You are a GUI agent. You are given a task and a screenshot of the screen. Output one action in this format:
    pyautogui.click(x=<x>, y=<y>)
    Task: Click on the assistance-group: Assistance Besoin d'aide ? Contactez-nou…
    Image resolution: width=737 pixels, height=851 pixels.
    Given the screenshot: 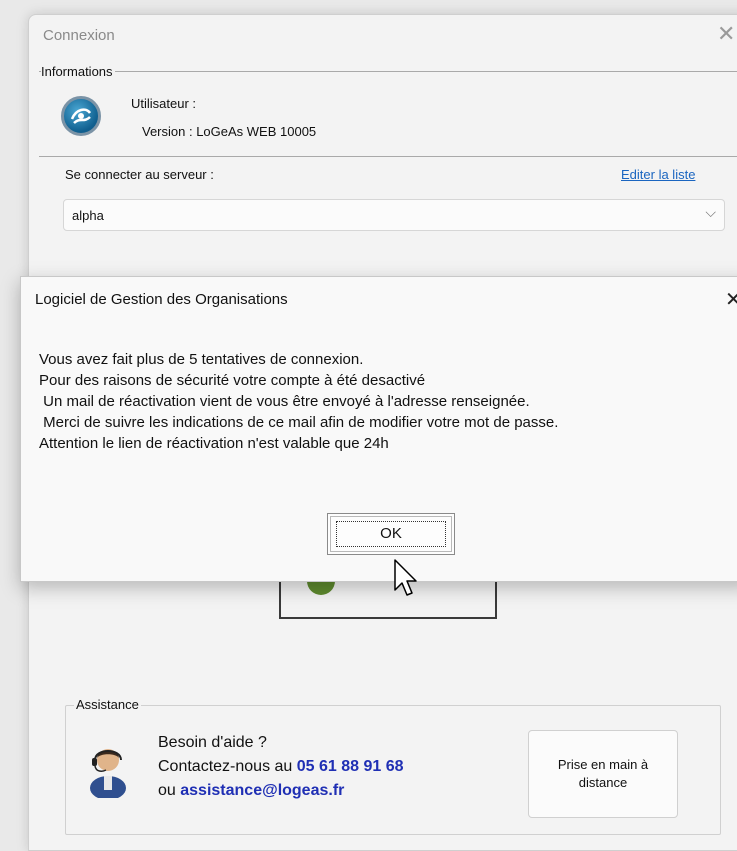 What is the action you would take?
    pyautogui.click(x=393, y=766)
    